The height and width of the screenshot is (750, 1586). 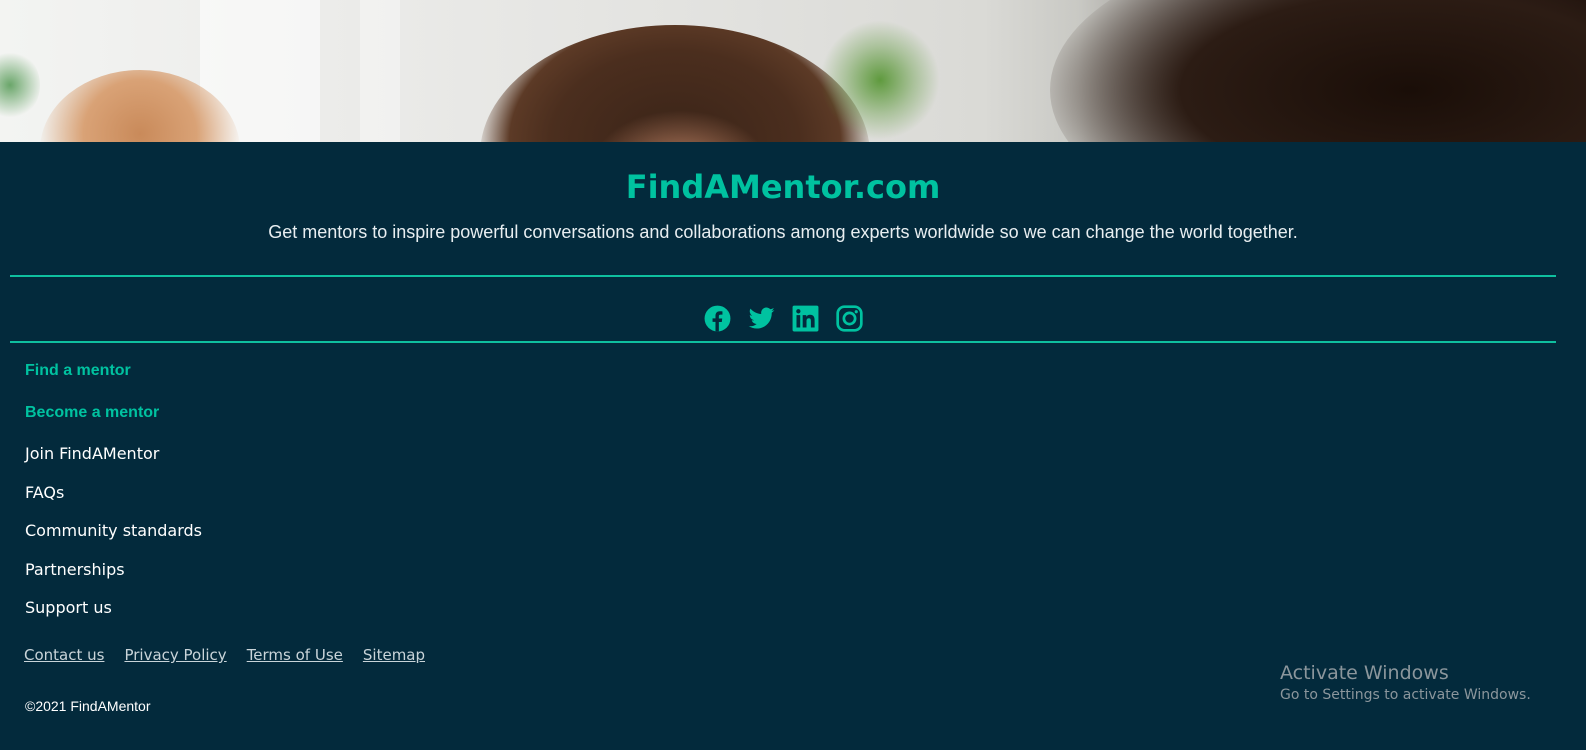 I want to click on faqs-link: FAQs, so click(x=44, y=492).